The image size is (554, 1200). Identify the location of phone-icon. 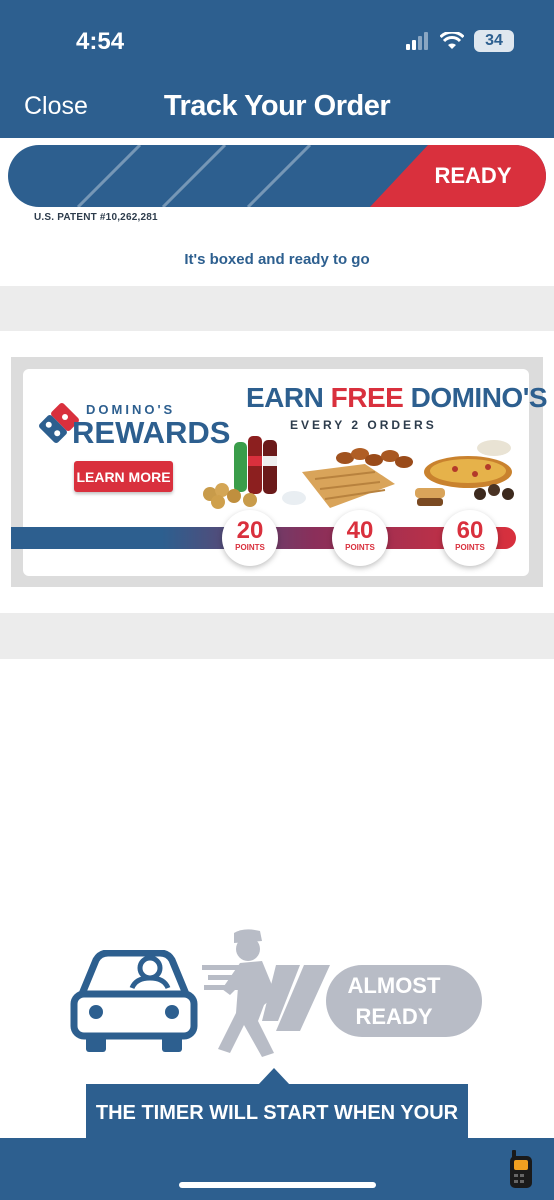
(521, 1170).